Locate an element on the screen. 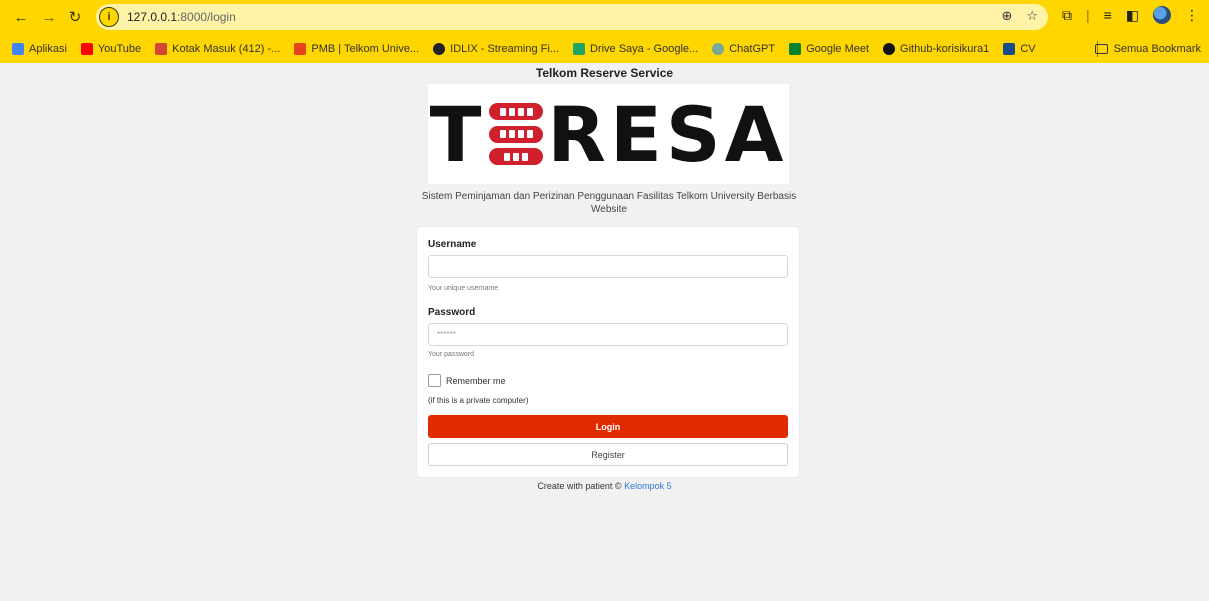 The height and width of the screenshot is (601, 1209). toolbar-right: ⧉ | ≡ ◧ ⋮ is located at coordinates (1130, 15).